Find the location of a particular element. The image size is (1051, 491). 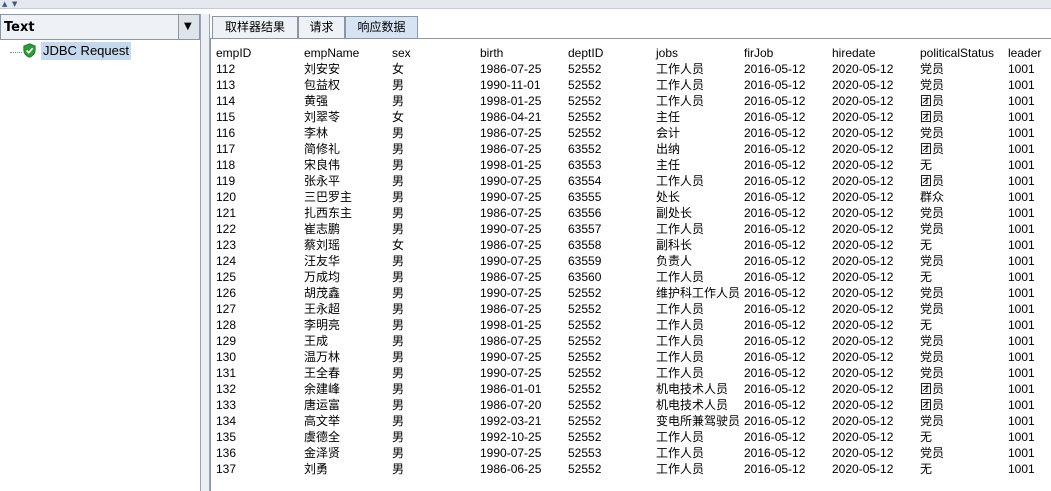

table-cell: 120 is located at coordinates (226, 197).